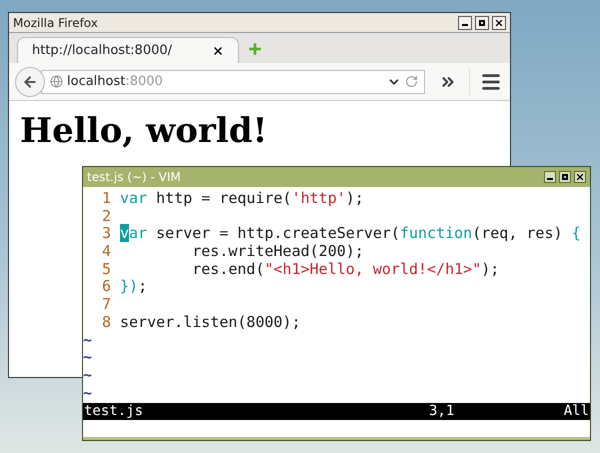 The image size is (600, 453). I want to click on code-line: server.listen(8000);, so click(210, 323).